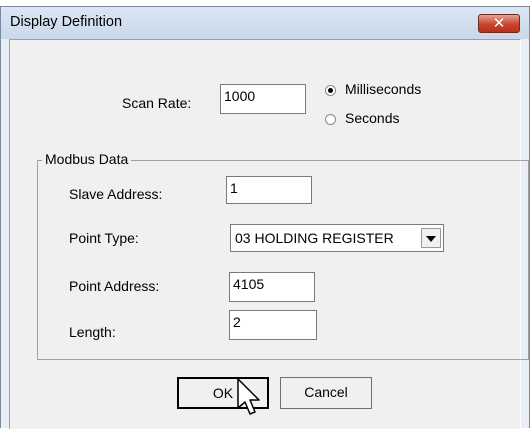 Image resolution: width=532 pixels, height=429 pixels. Describe the element at coordinates (372, 118) in the screenshot. I see `seconds-label: Seconds` at that location.